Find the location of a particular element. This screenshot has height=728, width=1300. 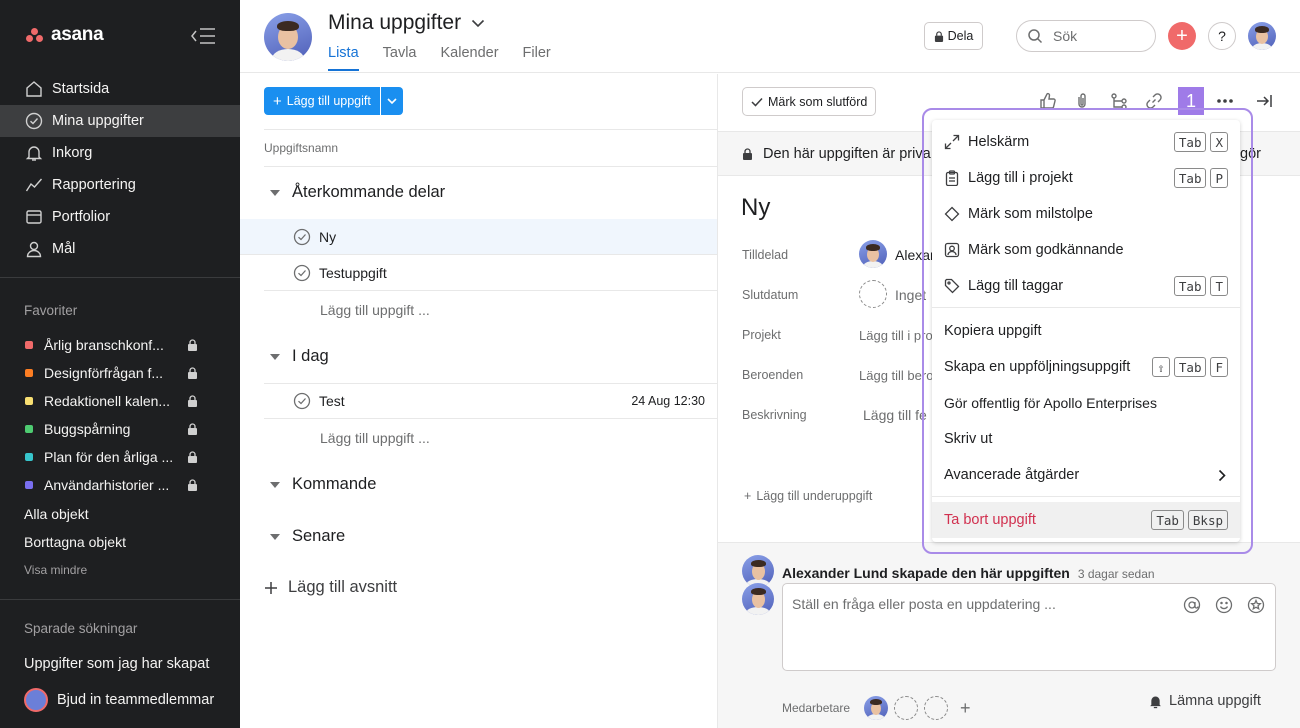

add-task-dropdown is located at coordinates (391, 101).